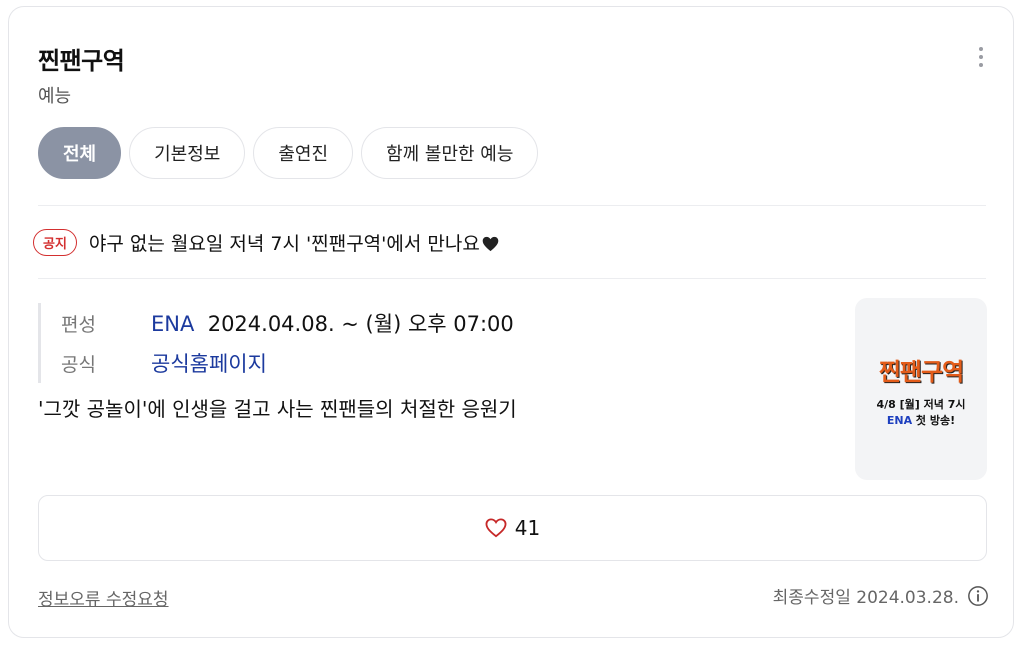  I want to click on tab-all: 전체, so click(80, 153).